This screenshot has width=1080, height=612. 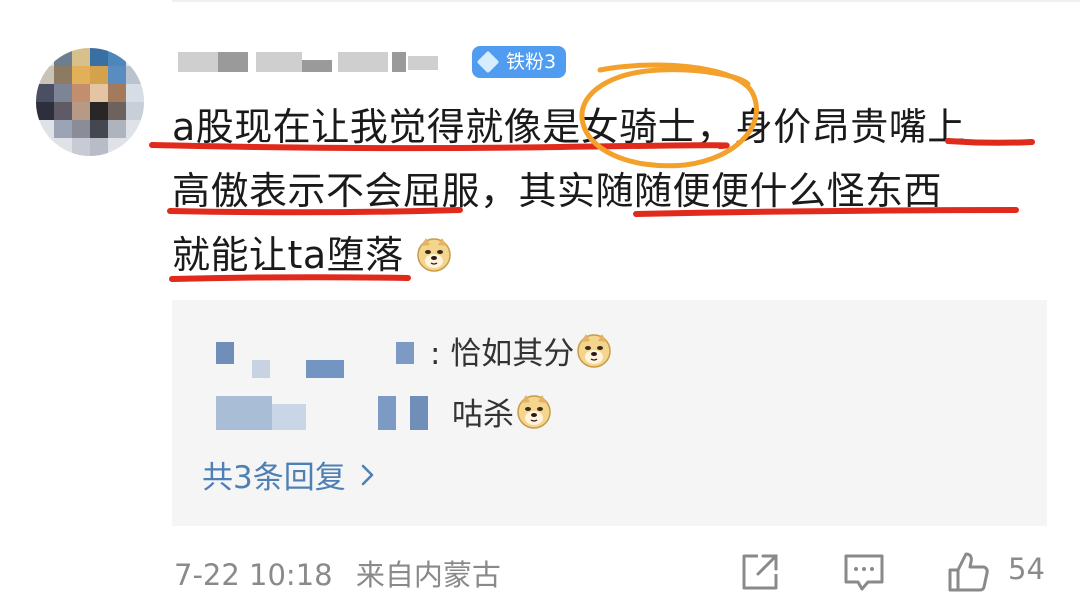 I want to click on diamond-icon, so click(x=488, y=62).